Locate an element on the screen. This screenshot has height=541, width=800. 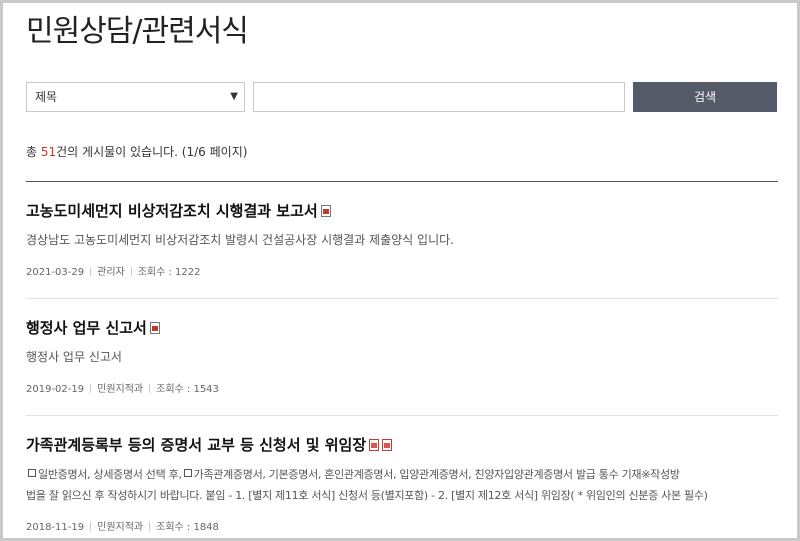
post-views: 조회수 : 1543 is located at coordinates (187, 389).